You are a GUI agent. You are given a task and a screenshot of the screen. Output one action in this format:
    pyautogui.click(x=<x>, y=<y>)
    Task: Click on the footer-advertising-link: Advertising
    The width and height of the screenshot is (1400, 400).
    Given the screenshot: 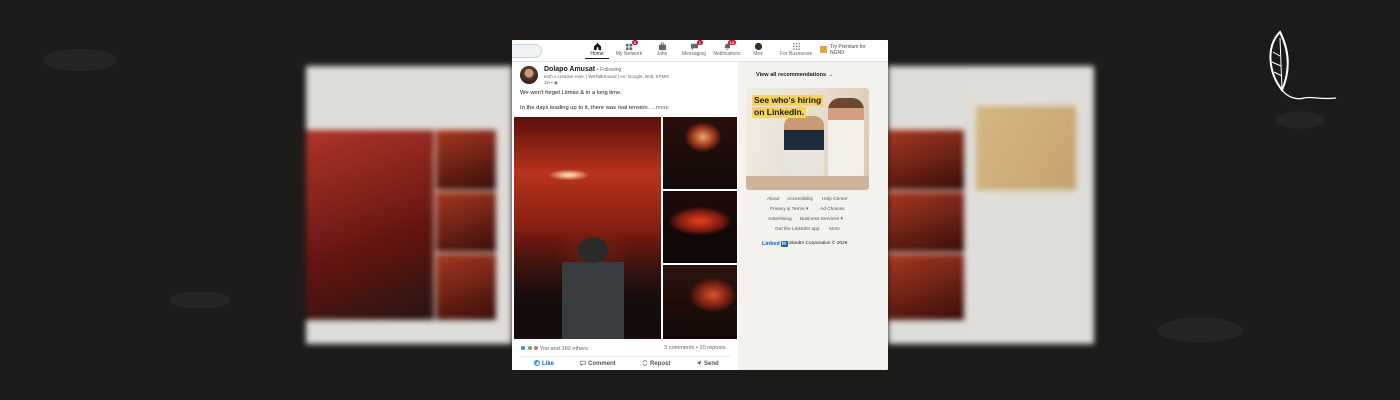 What is the action you would take?
    pyautogui.click(x=780, y=219)
    